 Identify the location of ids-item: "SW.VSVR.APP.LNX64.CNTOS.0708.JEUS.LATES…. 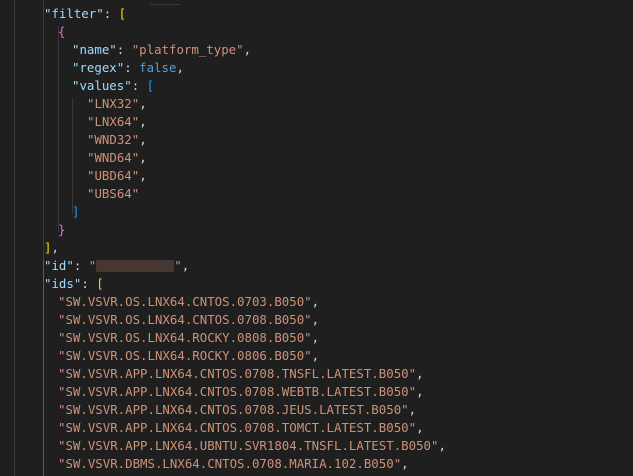
(237, 409).